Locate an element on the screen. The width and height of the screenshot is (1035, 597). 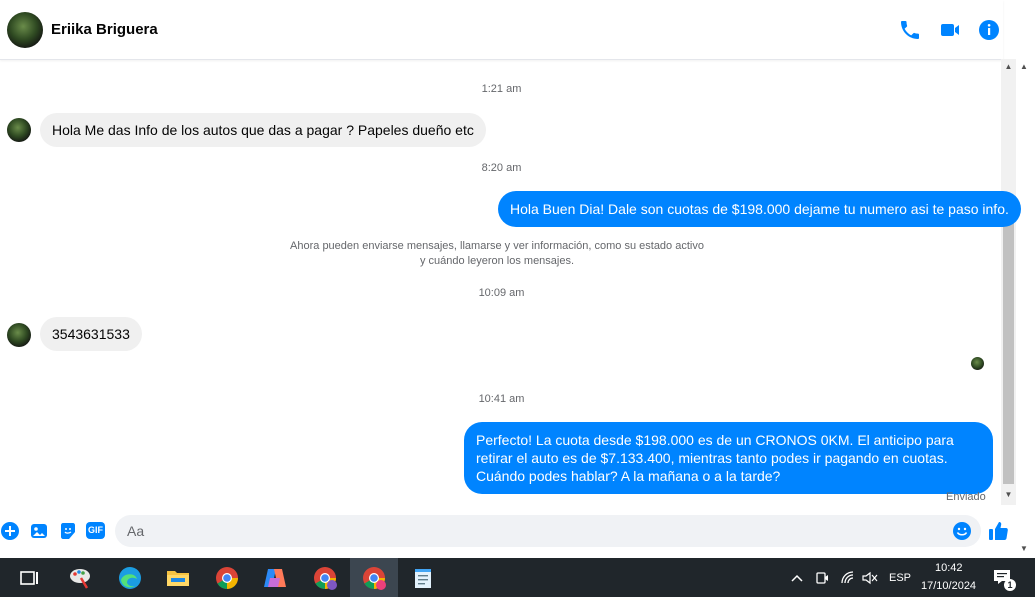
wifi-icon is located at coordinates (848, 578).